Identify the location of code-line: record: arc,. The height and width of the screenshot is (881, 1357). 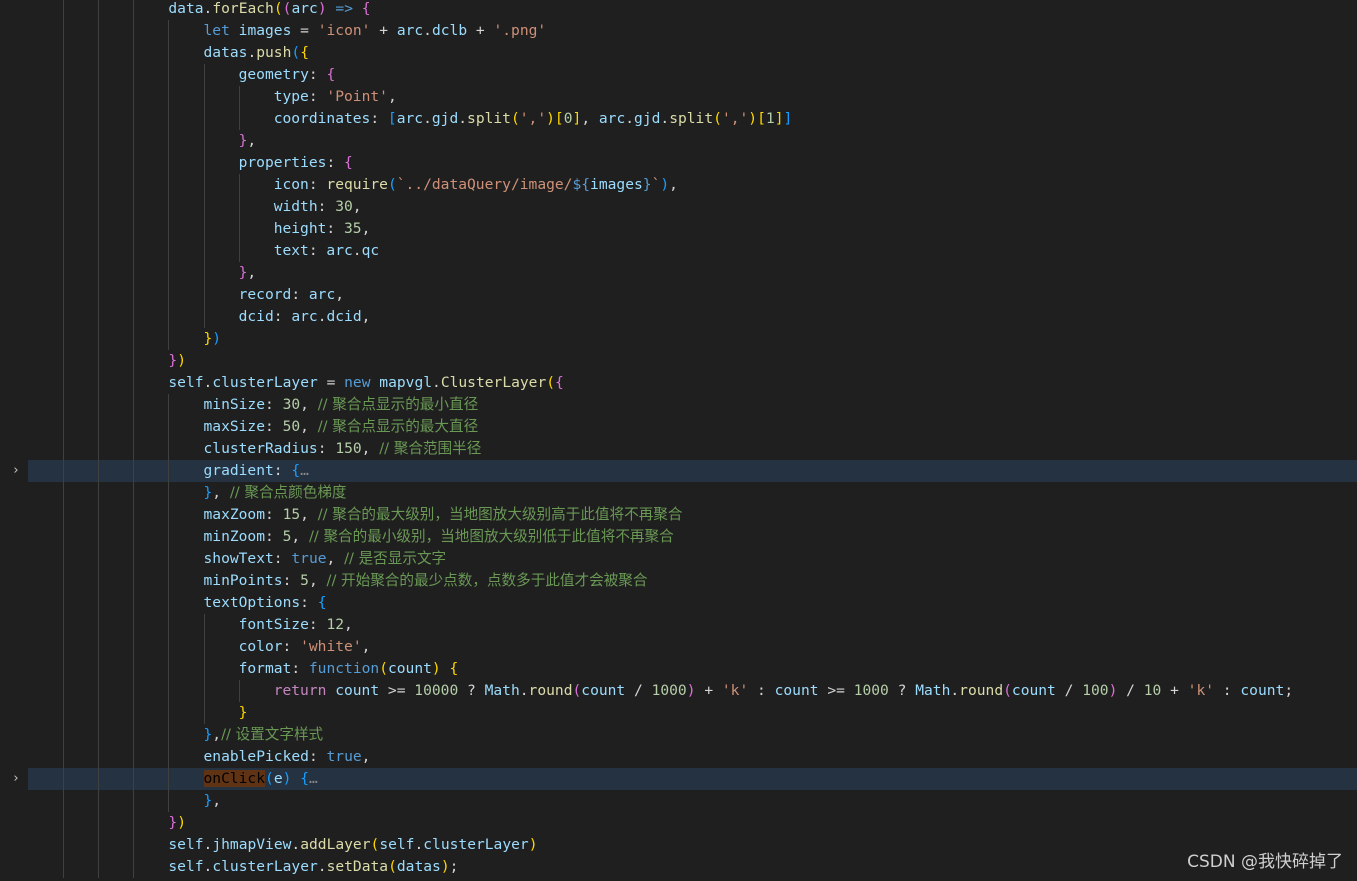
(692, 295).